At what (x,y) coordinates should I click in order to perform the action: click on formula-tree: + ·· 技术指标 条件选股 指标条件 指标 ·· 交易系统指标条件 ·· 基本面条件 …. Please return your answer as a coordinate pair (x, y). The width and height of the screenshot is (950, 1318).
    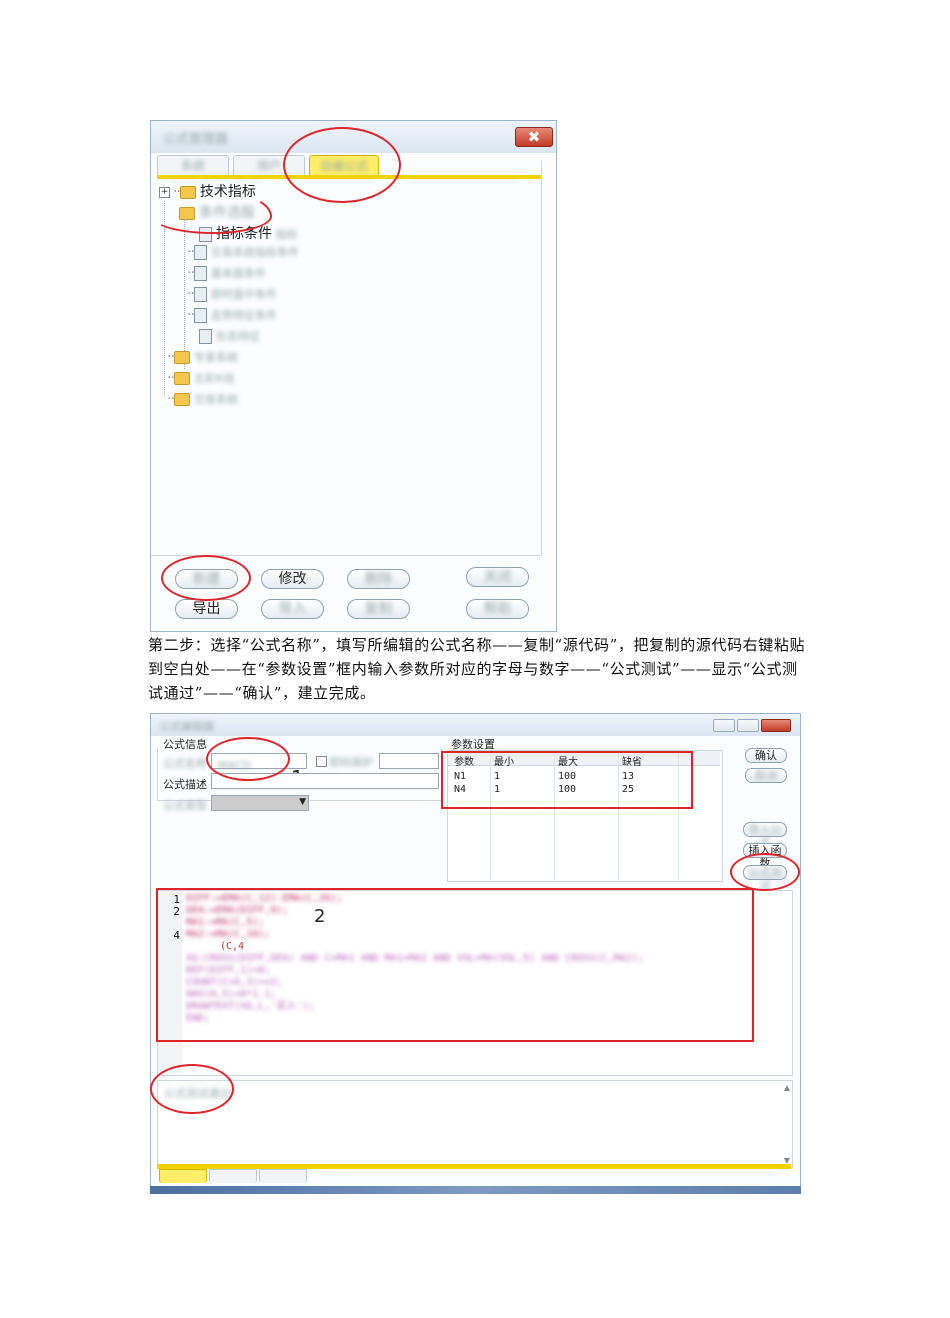
    Looking at the image, I should click on (349, 385).